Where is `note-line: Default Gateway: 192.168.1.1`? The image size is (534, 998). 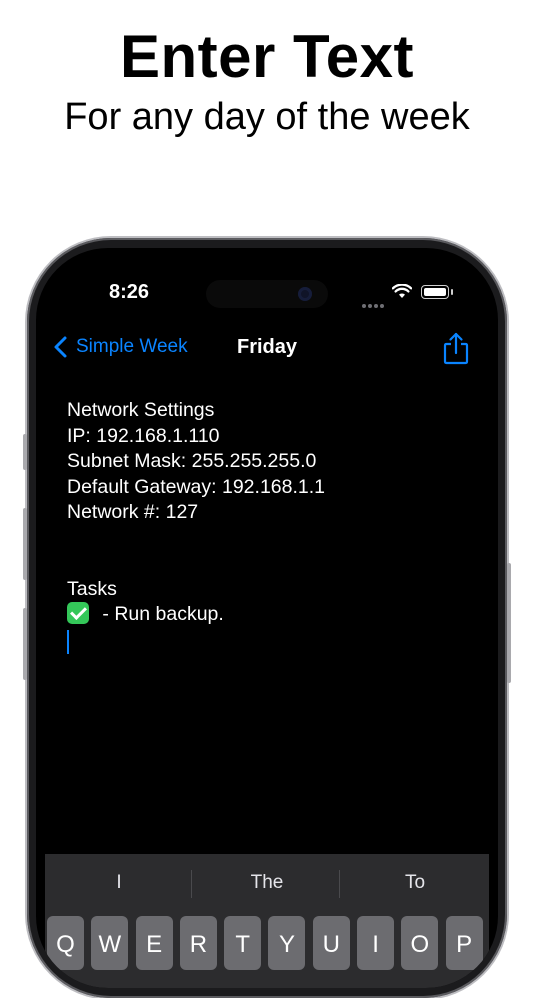 note-line: Default Gateway: 192.168.1.1 is located at coordinates (196, 486).